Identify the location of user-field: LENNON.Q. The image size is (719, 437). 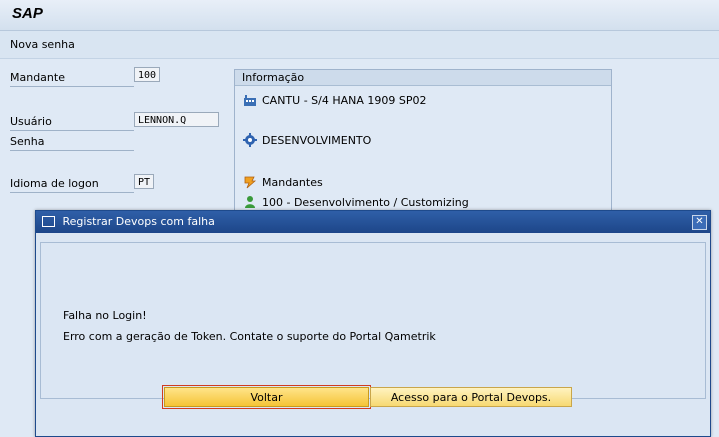
(176, 119).